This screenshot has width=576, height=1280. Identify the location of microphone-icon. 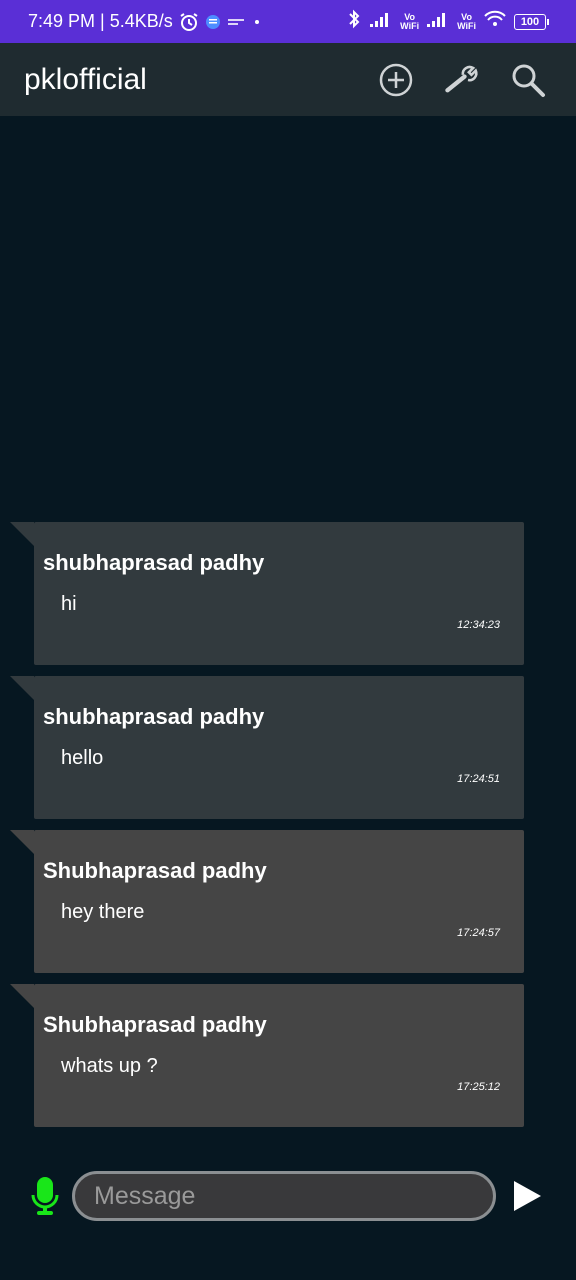
(45, 1196).